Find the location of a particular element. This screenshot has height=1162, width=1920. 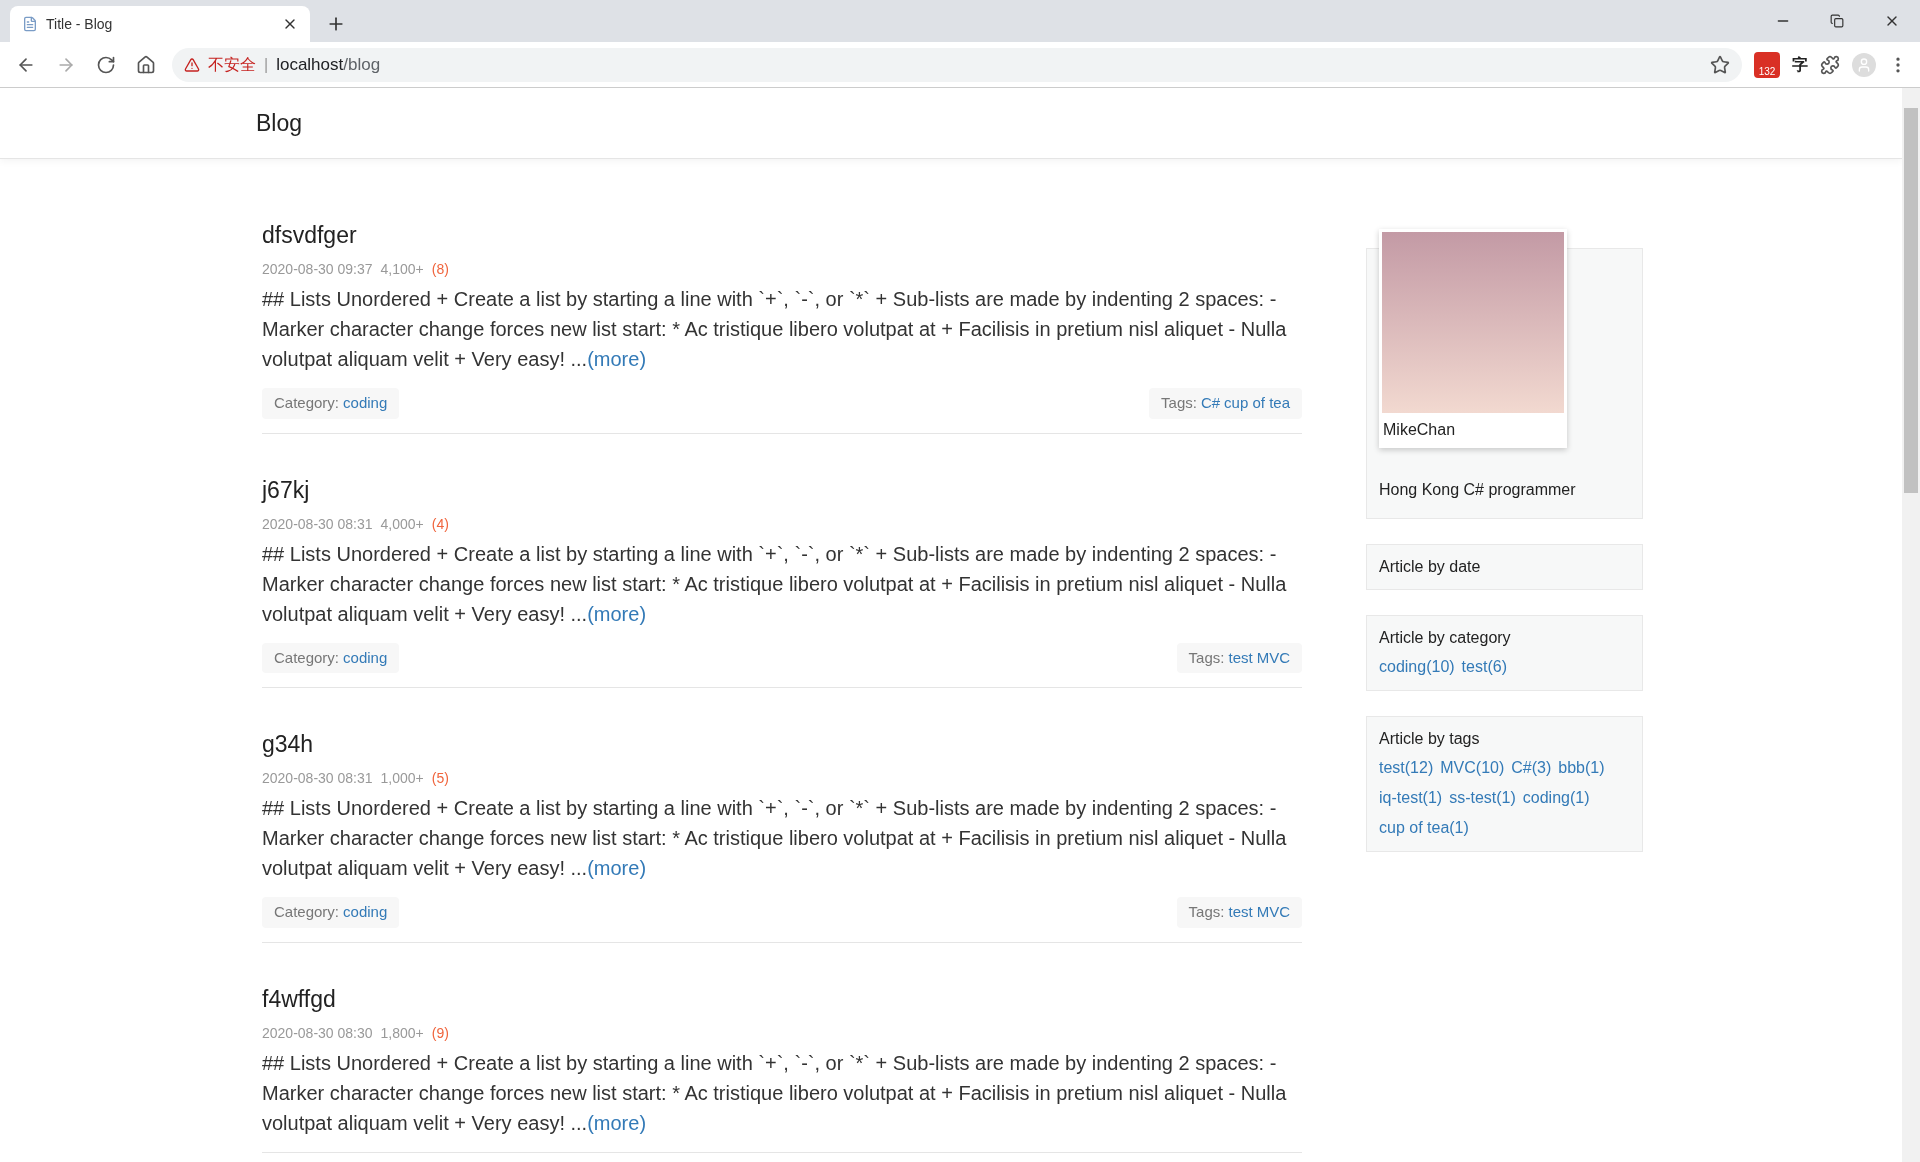

panel-title: Article by category is located at coordinates (1445, 638).